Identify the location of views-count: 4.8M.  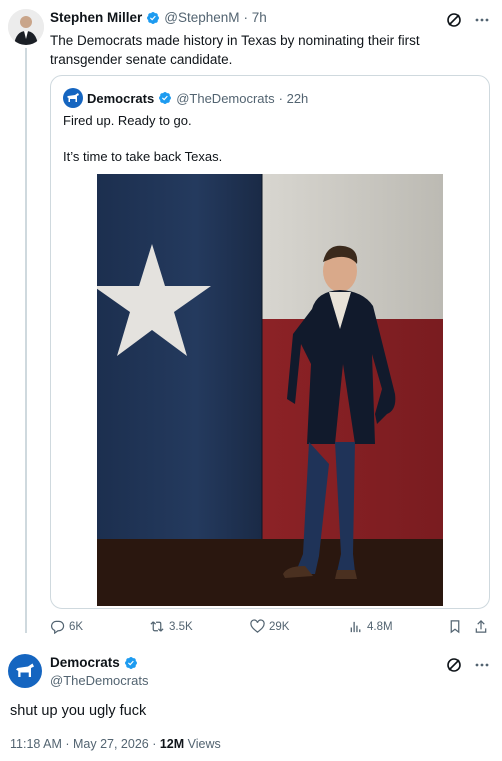
(380, 626).